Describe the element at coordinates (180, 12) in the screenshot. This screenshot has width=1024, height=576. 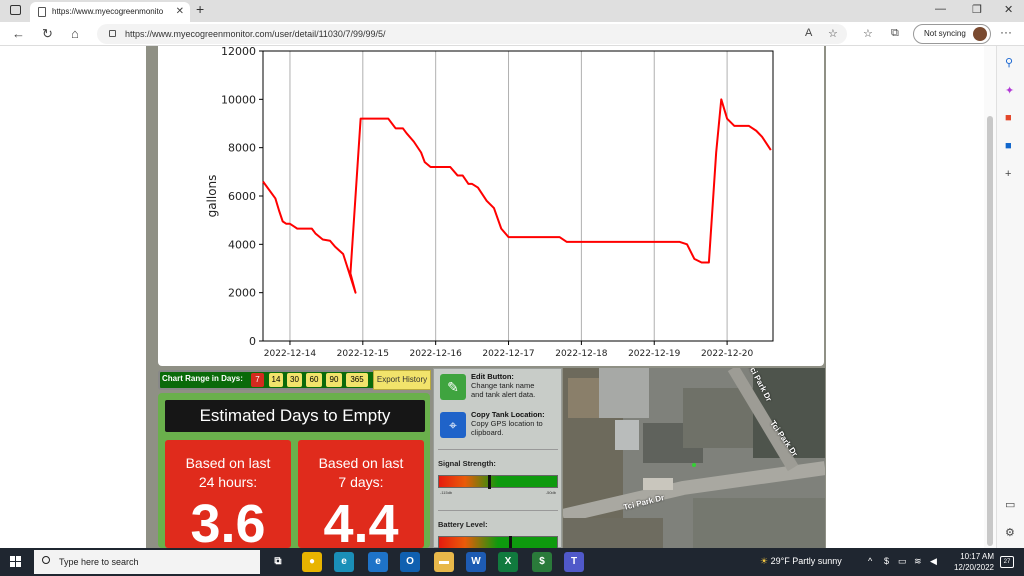
I see `close-tab-icon: ✕` at that location.